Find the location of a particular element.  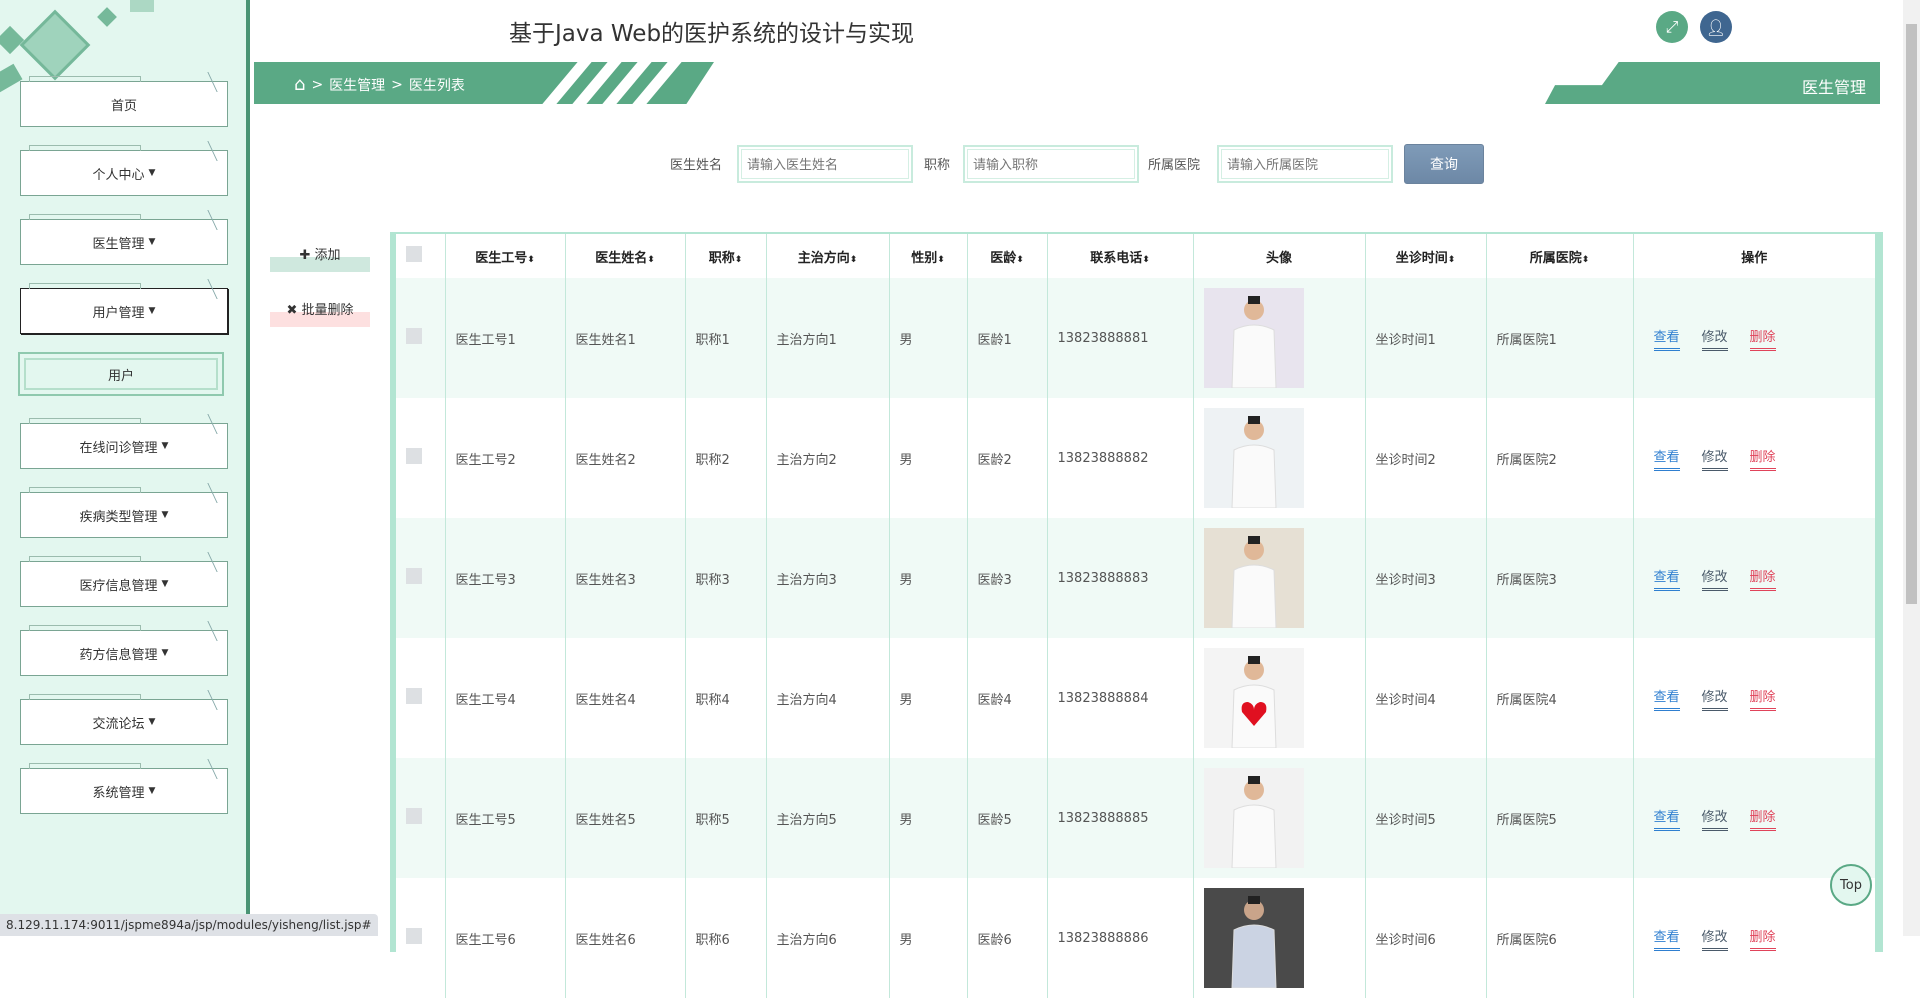

expand-icon: ⤢ is located at coordinates (1672, 26).